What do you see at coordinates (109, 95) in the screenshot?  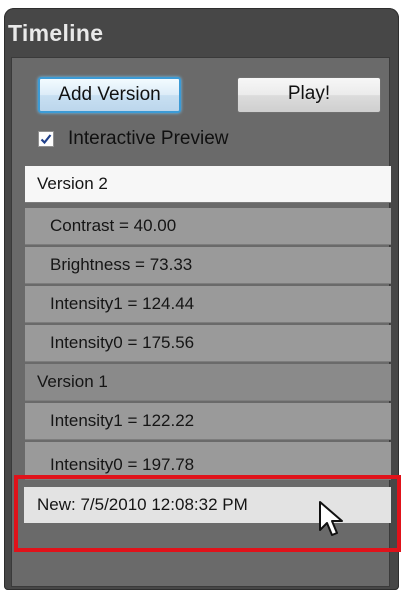 I see `add-version-button: Add Version` at bounding box center [109, 95].